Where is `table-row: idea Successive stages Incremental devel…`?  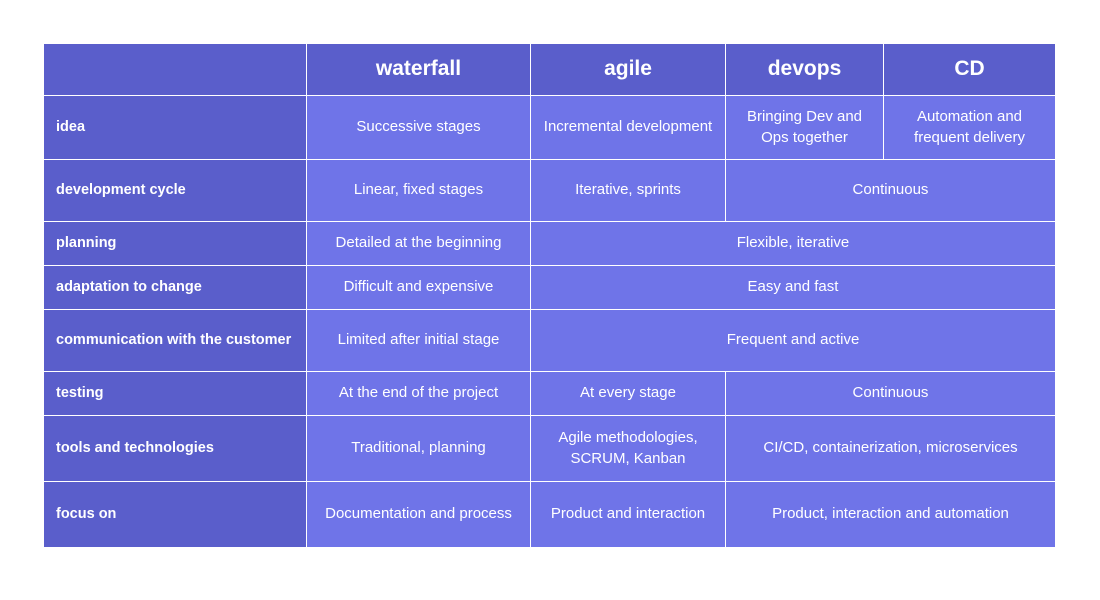
table-row: idea Successive stages Incremental devel… is located at coordinates (549, 127).